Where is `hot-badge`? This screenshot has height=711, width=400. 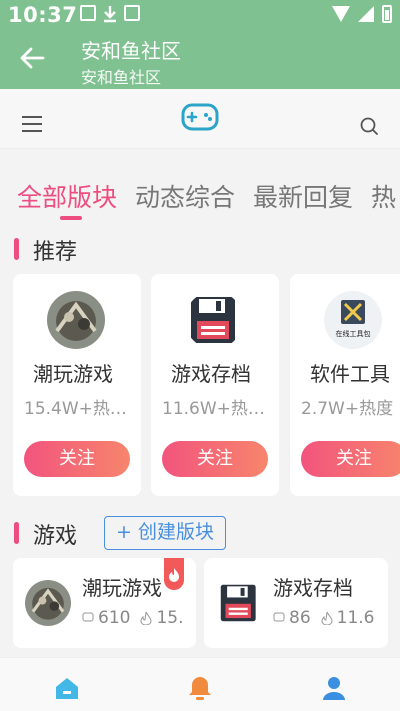
hot-badge is located at coordinates (174, 574).